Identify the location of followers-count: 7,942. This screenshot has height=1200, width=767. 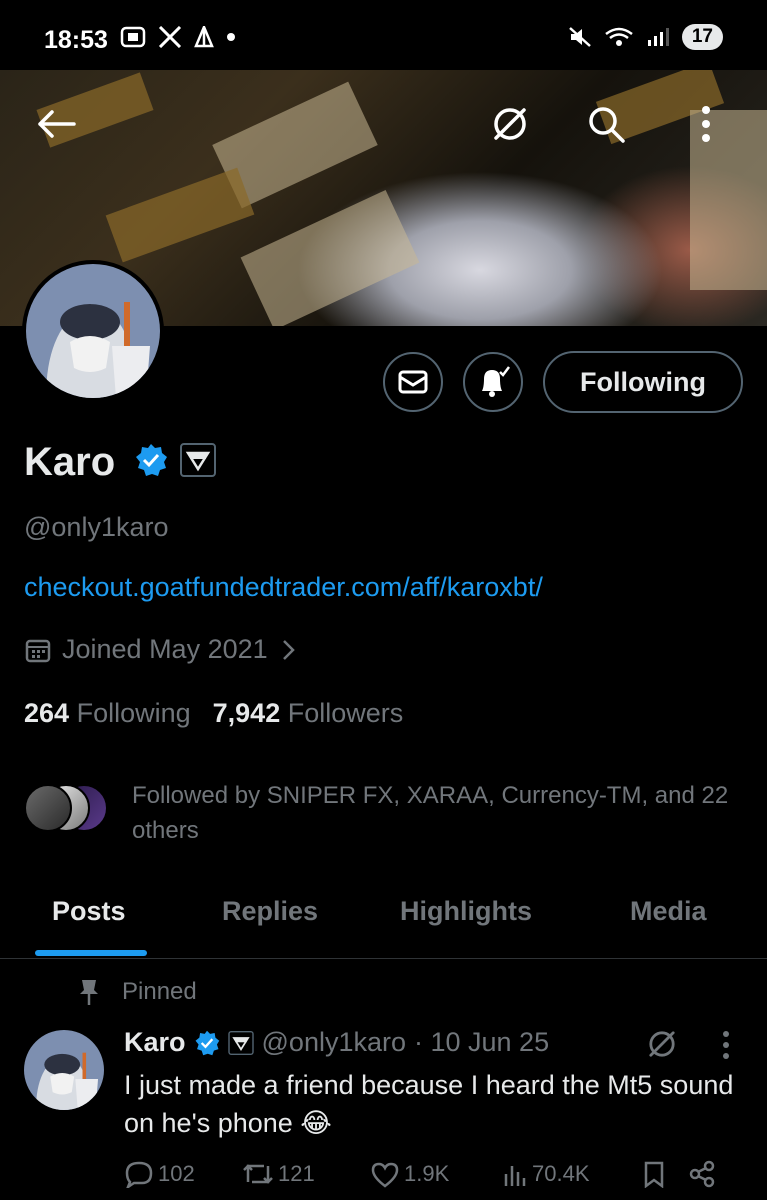
(246, 713).